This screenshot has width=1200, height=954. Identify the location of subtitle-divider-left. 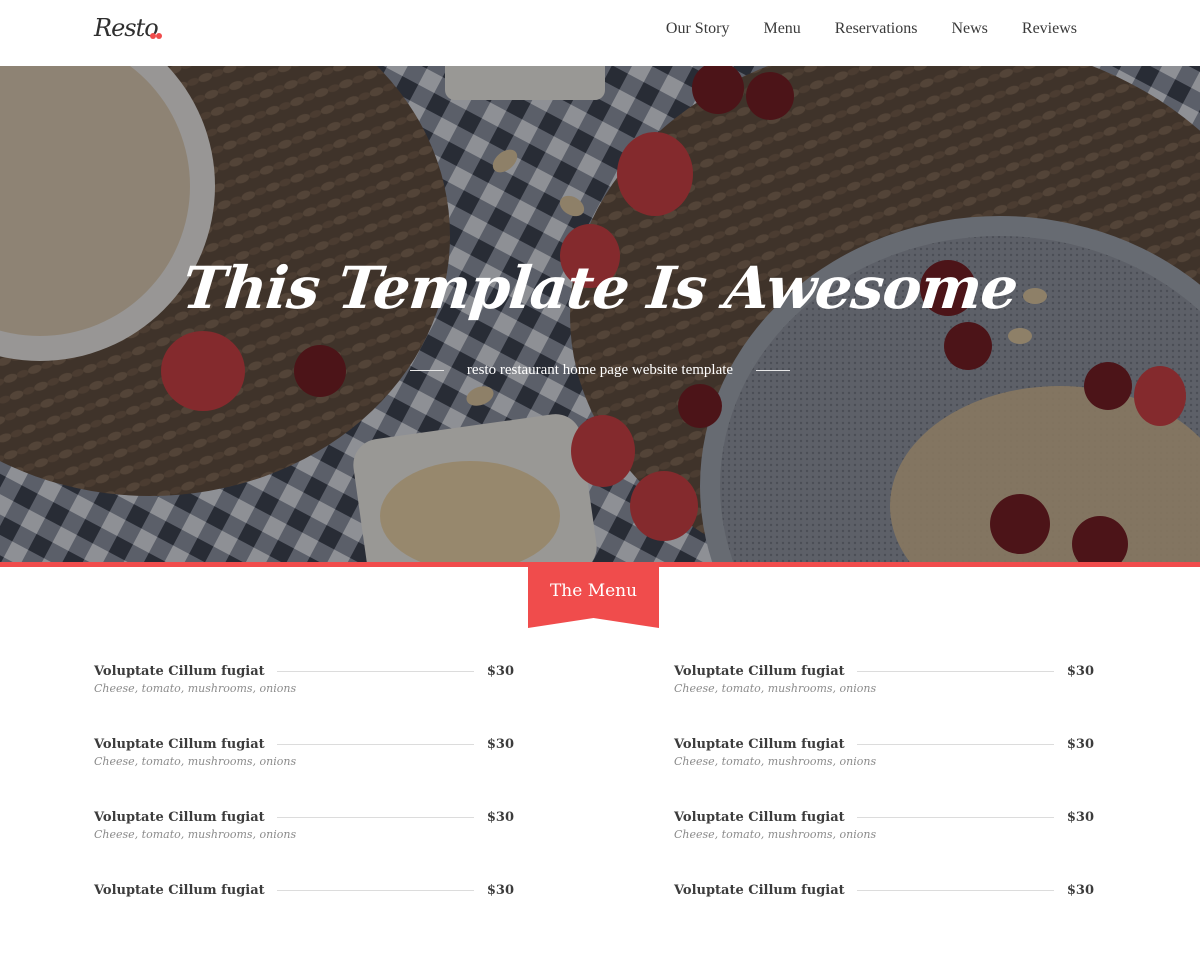
(426, 370).